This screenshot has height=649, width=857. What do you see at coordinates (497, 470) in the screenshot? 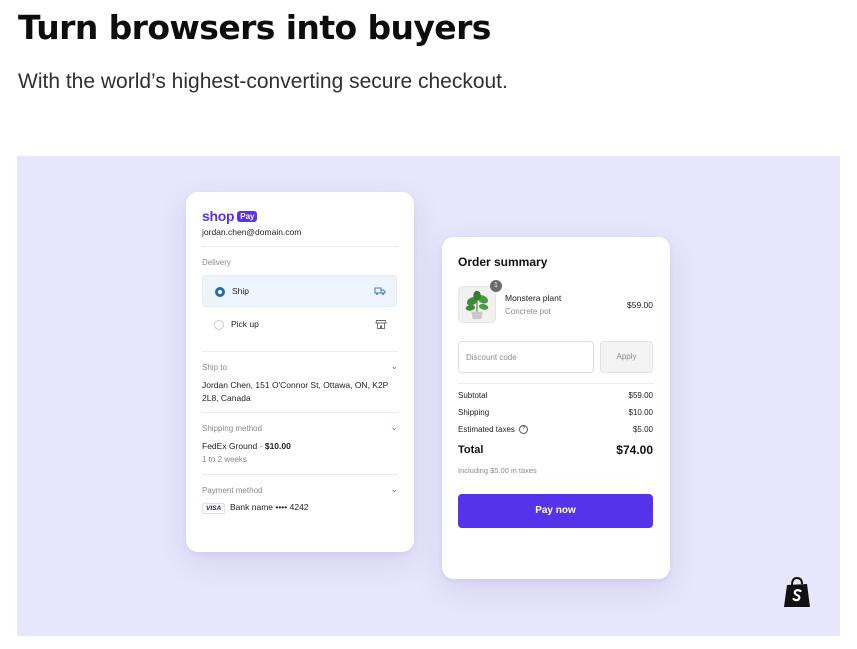
I see `tax-note: Including $5.00 in taxes` at bounding box center [497, 470].